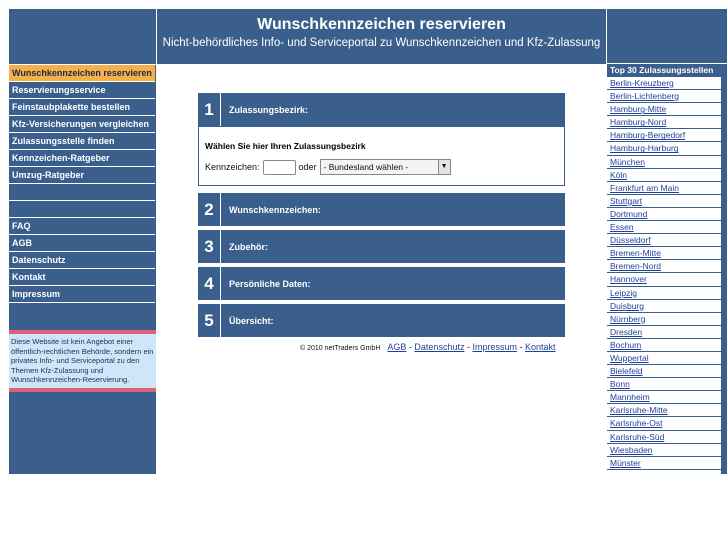 This screenshot has height=545, width=727. What do you see at coordinates (269, 109) in the screenshot?
I see `step-title: Zulassungsbezirk:` at bounding box center [269, 109].